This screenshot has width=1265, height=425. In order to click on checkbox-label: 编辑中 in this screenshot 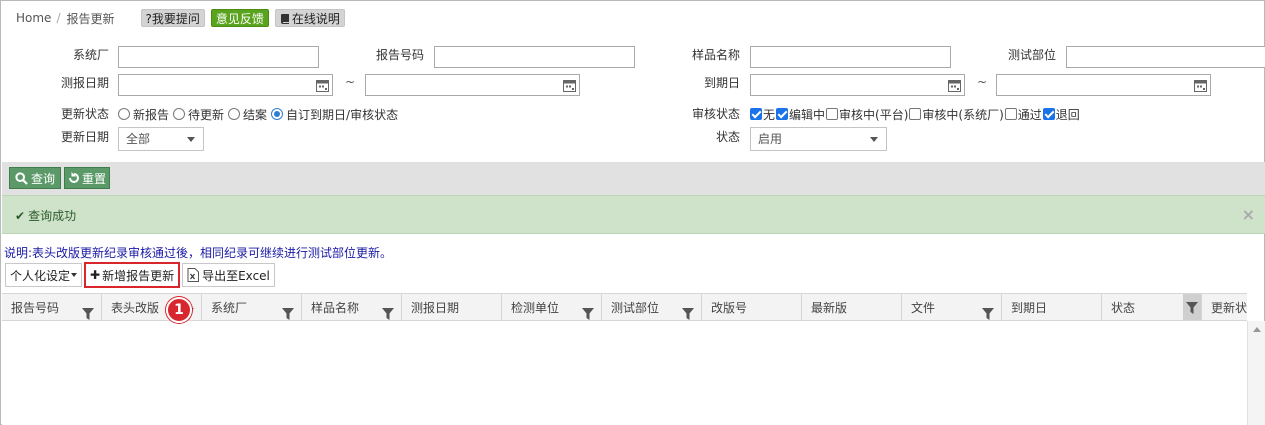, I will do `click(807, 114)`.